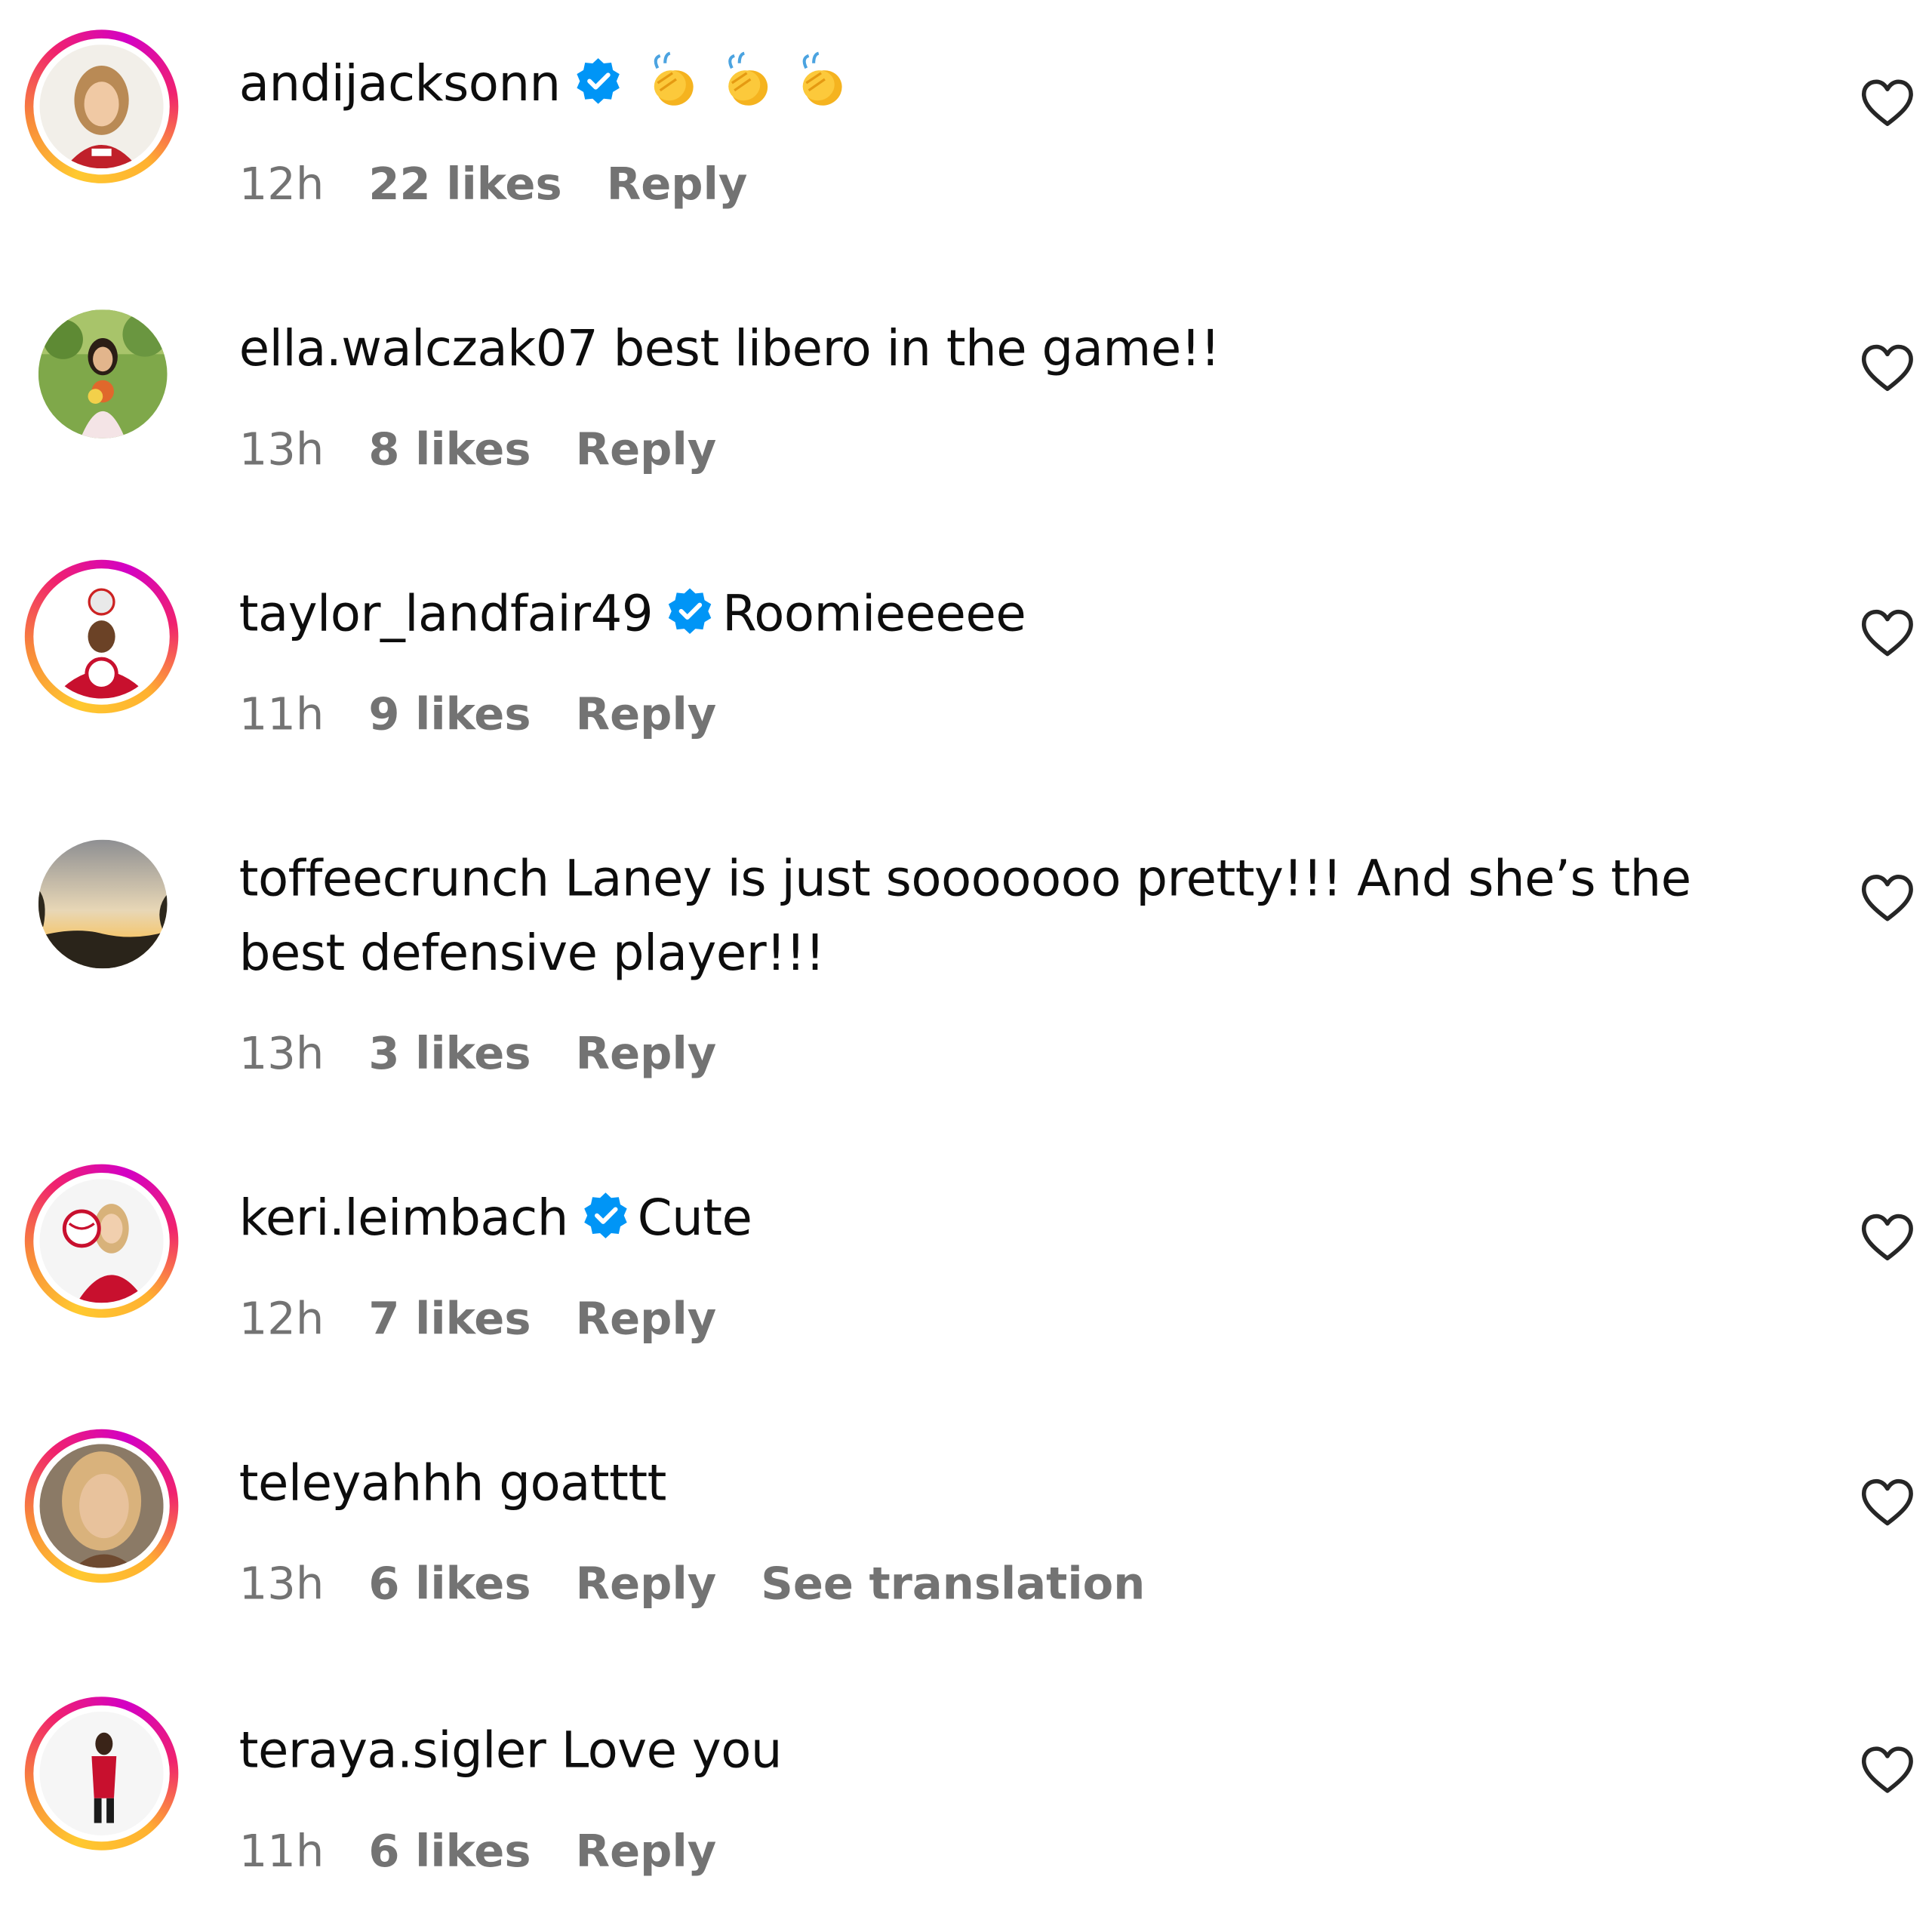 Image resolution: width=1932 pixels, height=1932 pixels. What do you see at coordinates (418, 349) in the screenshot?
I see `username: ella.walczak07` at bounding box center [418, 349].